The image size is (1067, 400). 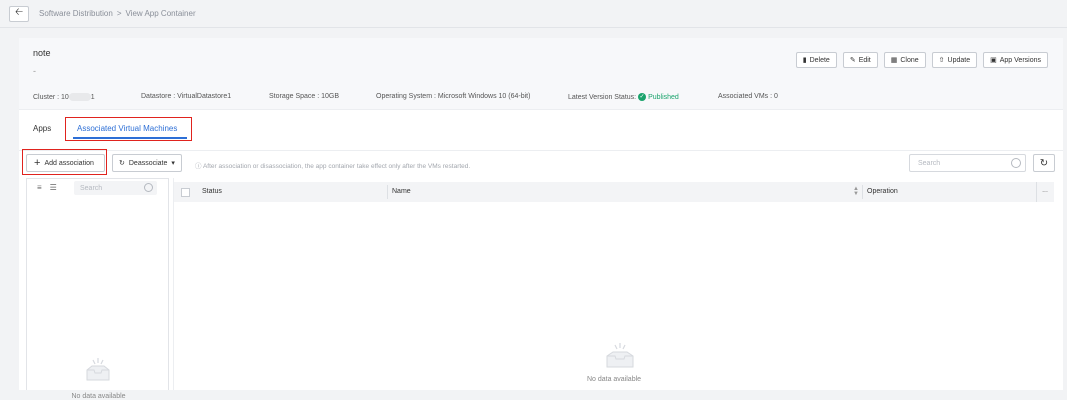 I want to click on caret-down-icon: ▾, so click(x=173, y=163).